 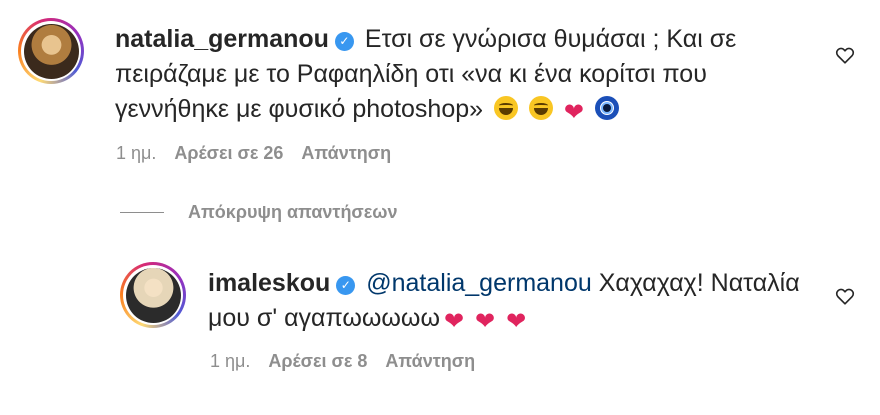 What do you see at coordinates (222, 39) in the screenshot?
I see `comment-username: natalia_germanou` at bounding box center [222, 39].